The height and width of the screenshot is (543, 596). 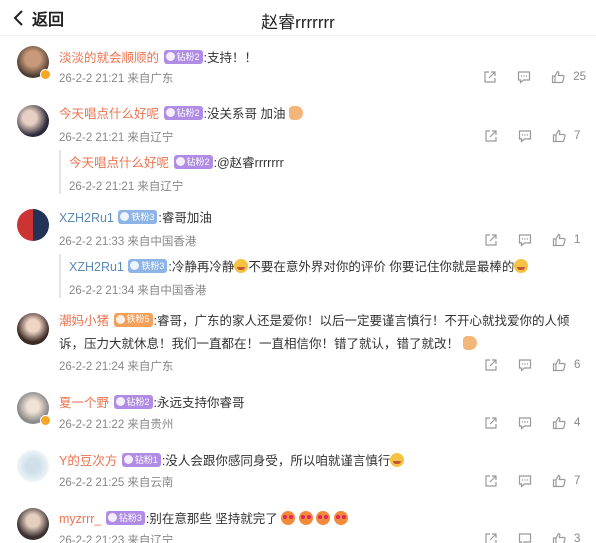 What do you see at coordinates (521, 266) in the screenshot?
I see `crying-emoji-icon` at bounding box center [521, 266].